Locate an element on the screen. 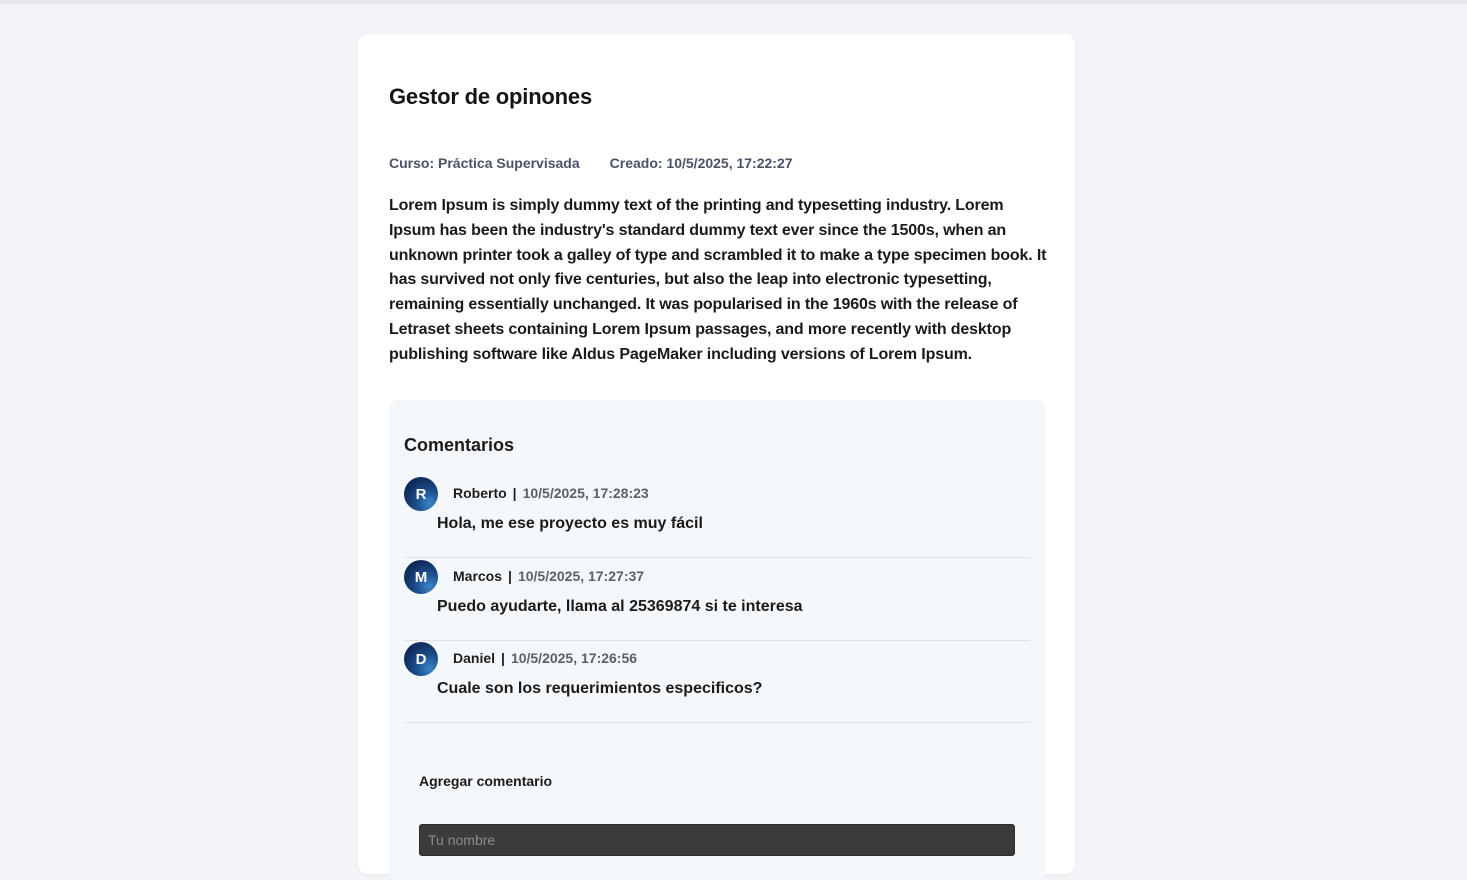 This screenshot has width=1467, height=880. comment-author: Roberto is located at coordinates (480, 493).